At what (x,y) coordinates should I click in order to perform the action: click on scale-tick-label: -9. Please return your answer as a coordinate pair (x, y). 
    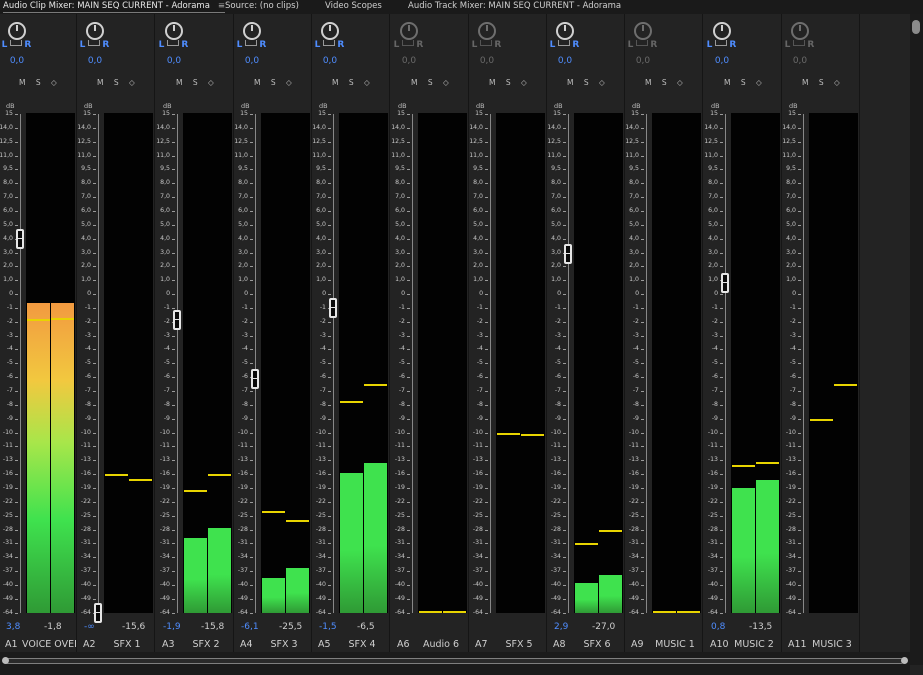
    Looking at the image, I should click on (322, 418).